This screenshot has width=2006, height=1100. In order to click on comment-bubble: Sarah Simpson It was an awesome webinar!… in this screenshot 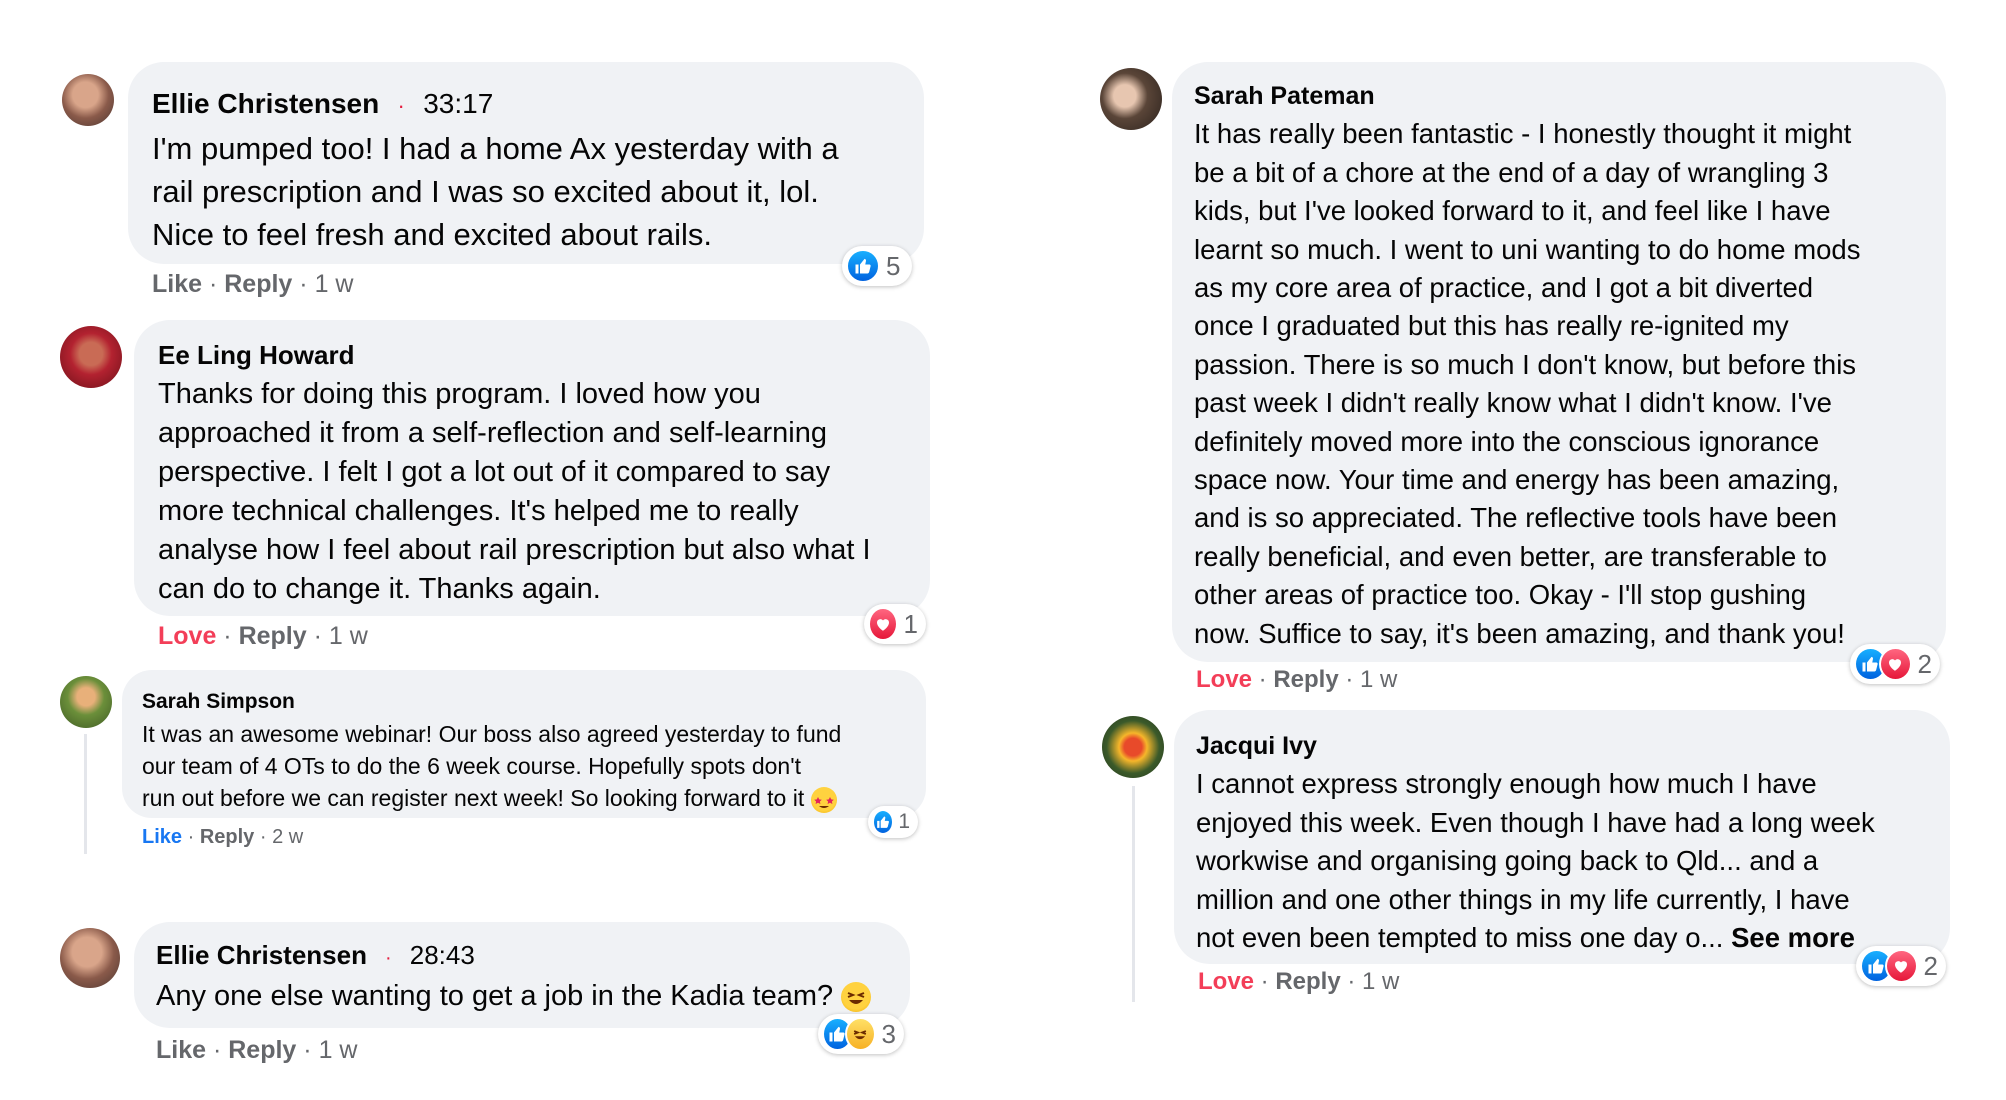, I will do `click(524, 744)`.